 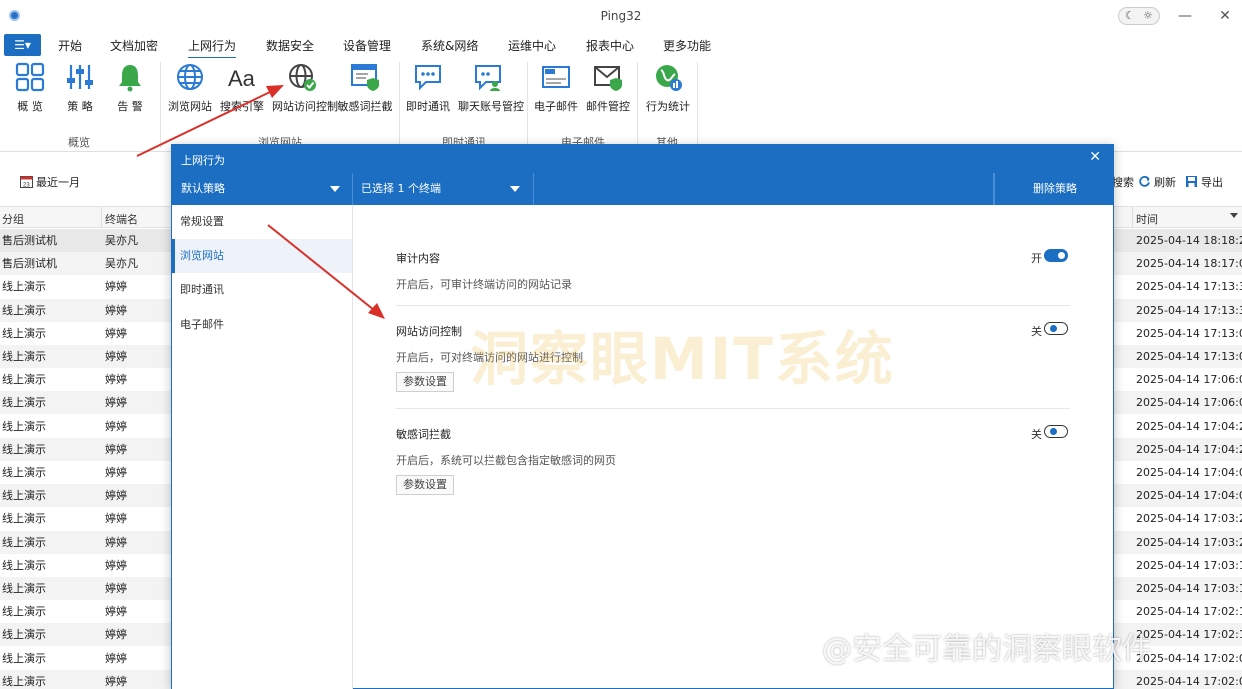 I want to click on sensitive-words-toggle, so click(x=1056, y=431).